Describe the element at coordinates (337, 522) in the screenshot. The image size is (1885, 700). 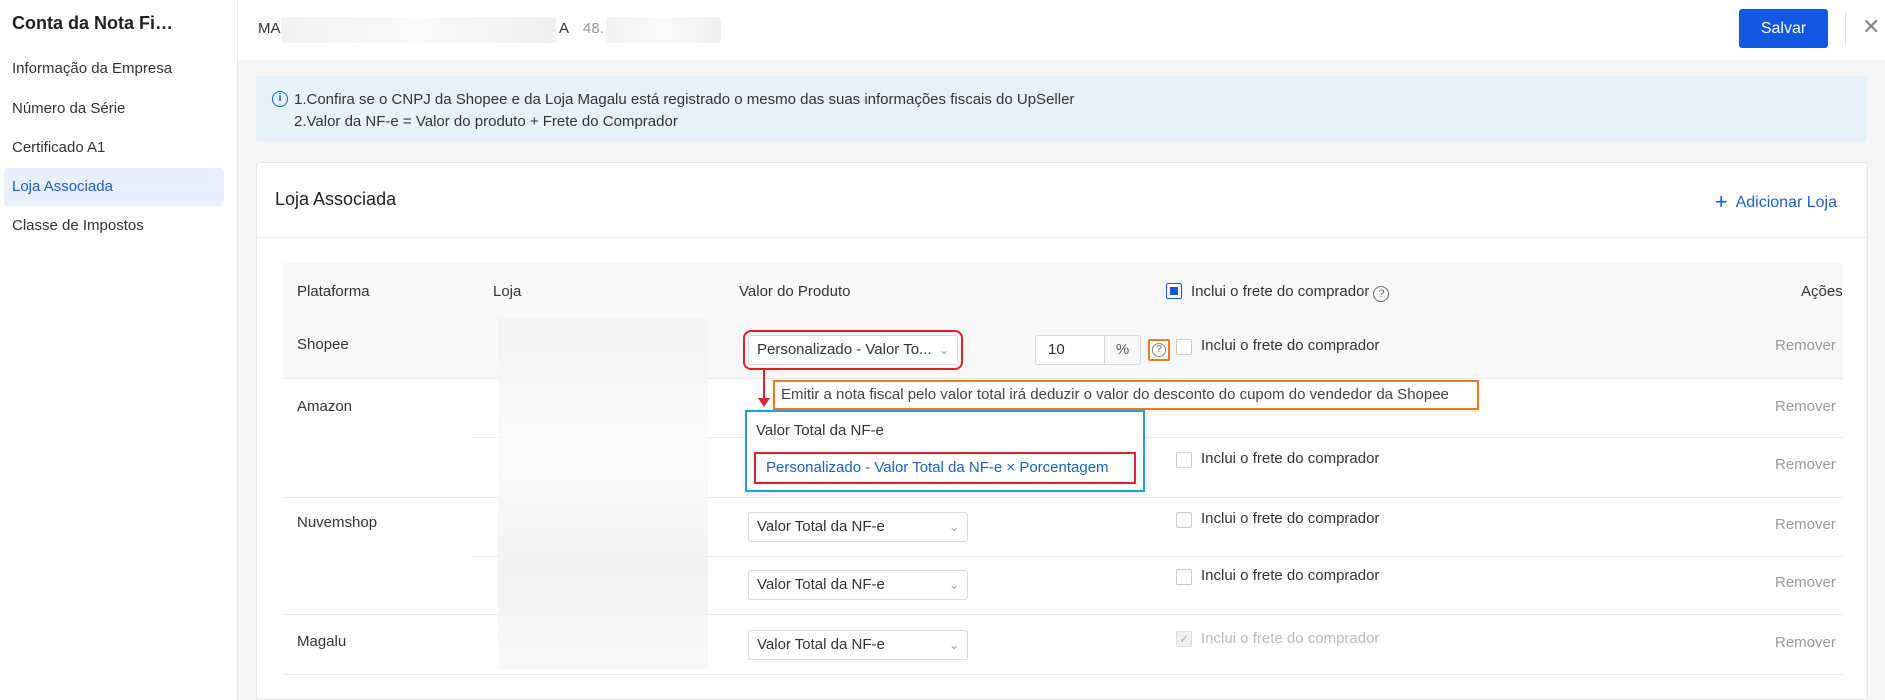
I see `row-platform: Nuvemshop` at that location.